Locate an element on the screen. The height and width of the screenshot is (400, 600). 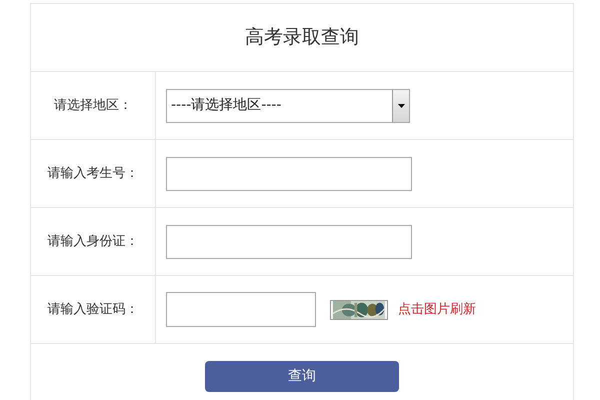
field-label: 请输入验证码： is located at coordinates (93, 309).